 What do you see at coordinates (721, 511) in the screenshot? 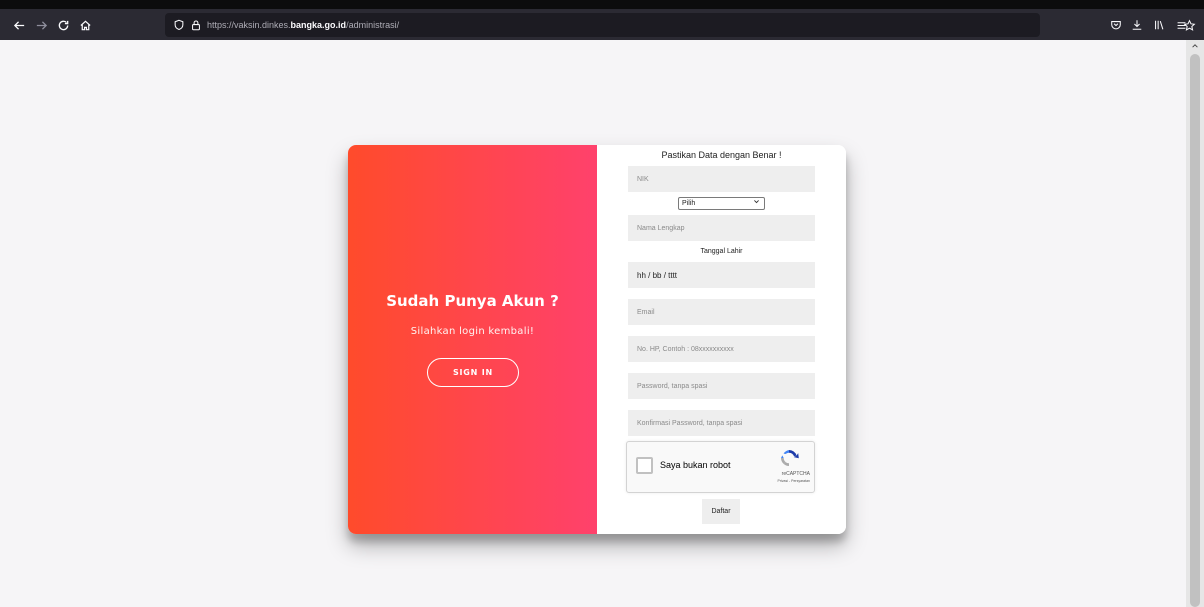
I see `daftar-button: Daftar` at bounding box center [721, 511].